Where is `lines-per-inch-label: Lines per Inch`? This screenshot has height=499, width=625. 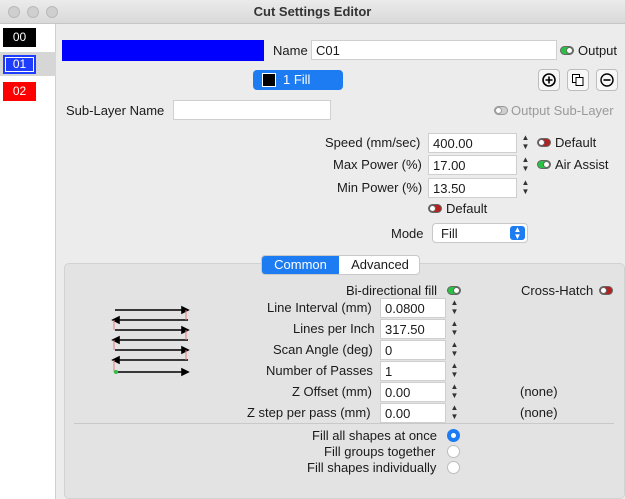 lines-per-inch-label: Lines per Inch is located at coordinates (334, 328).